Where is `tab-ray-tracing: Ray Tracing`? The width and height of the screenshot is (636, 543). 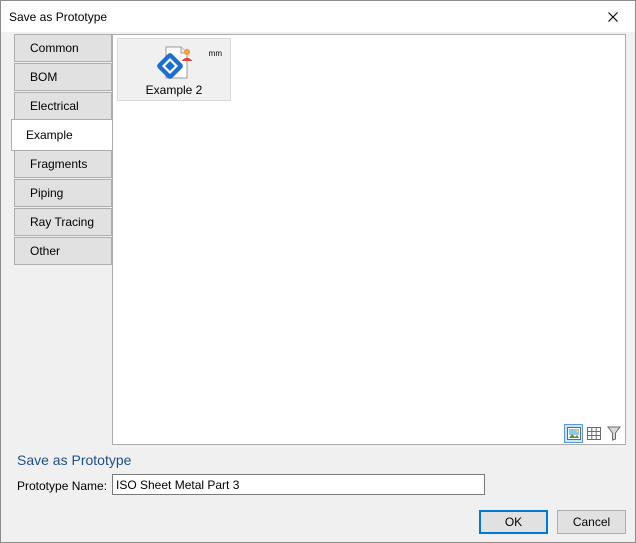
tab-ray-tracing: Ray Tracing is located at coordinates (63, 222).